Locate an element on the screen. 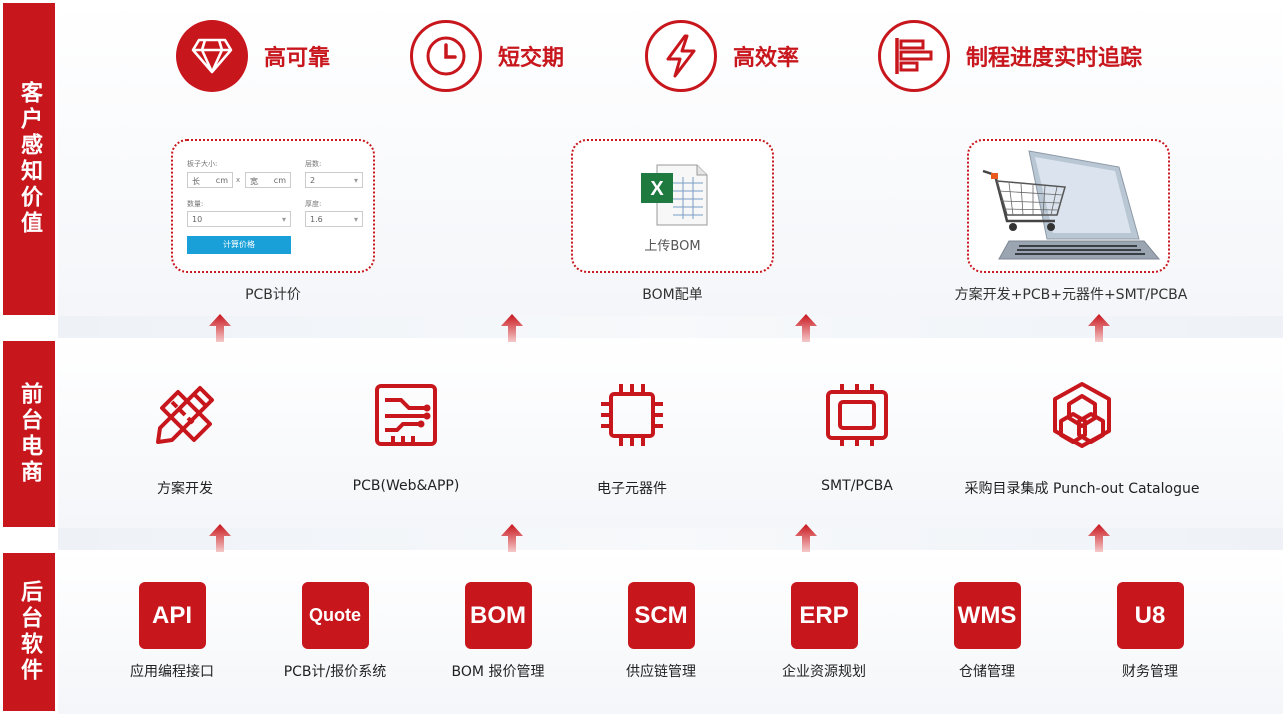  backend-item-bom: BOM BOM 报价管理 is located at coordinates (498, 631).